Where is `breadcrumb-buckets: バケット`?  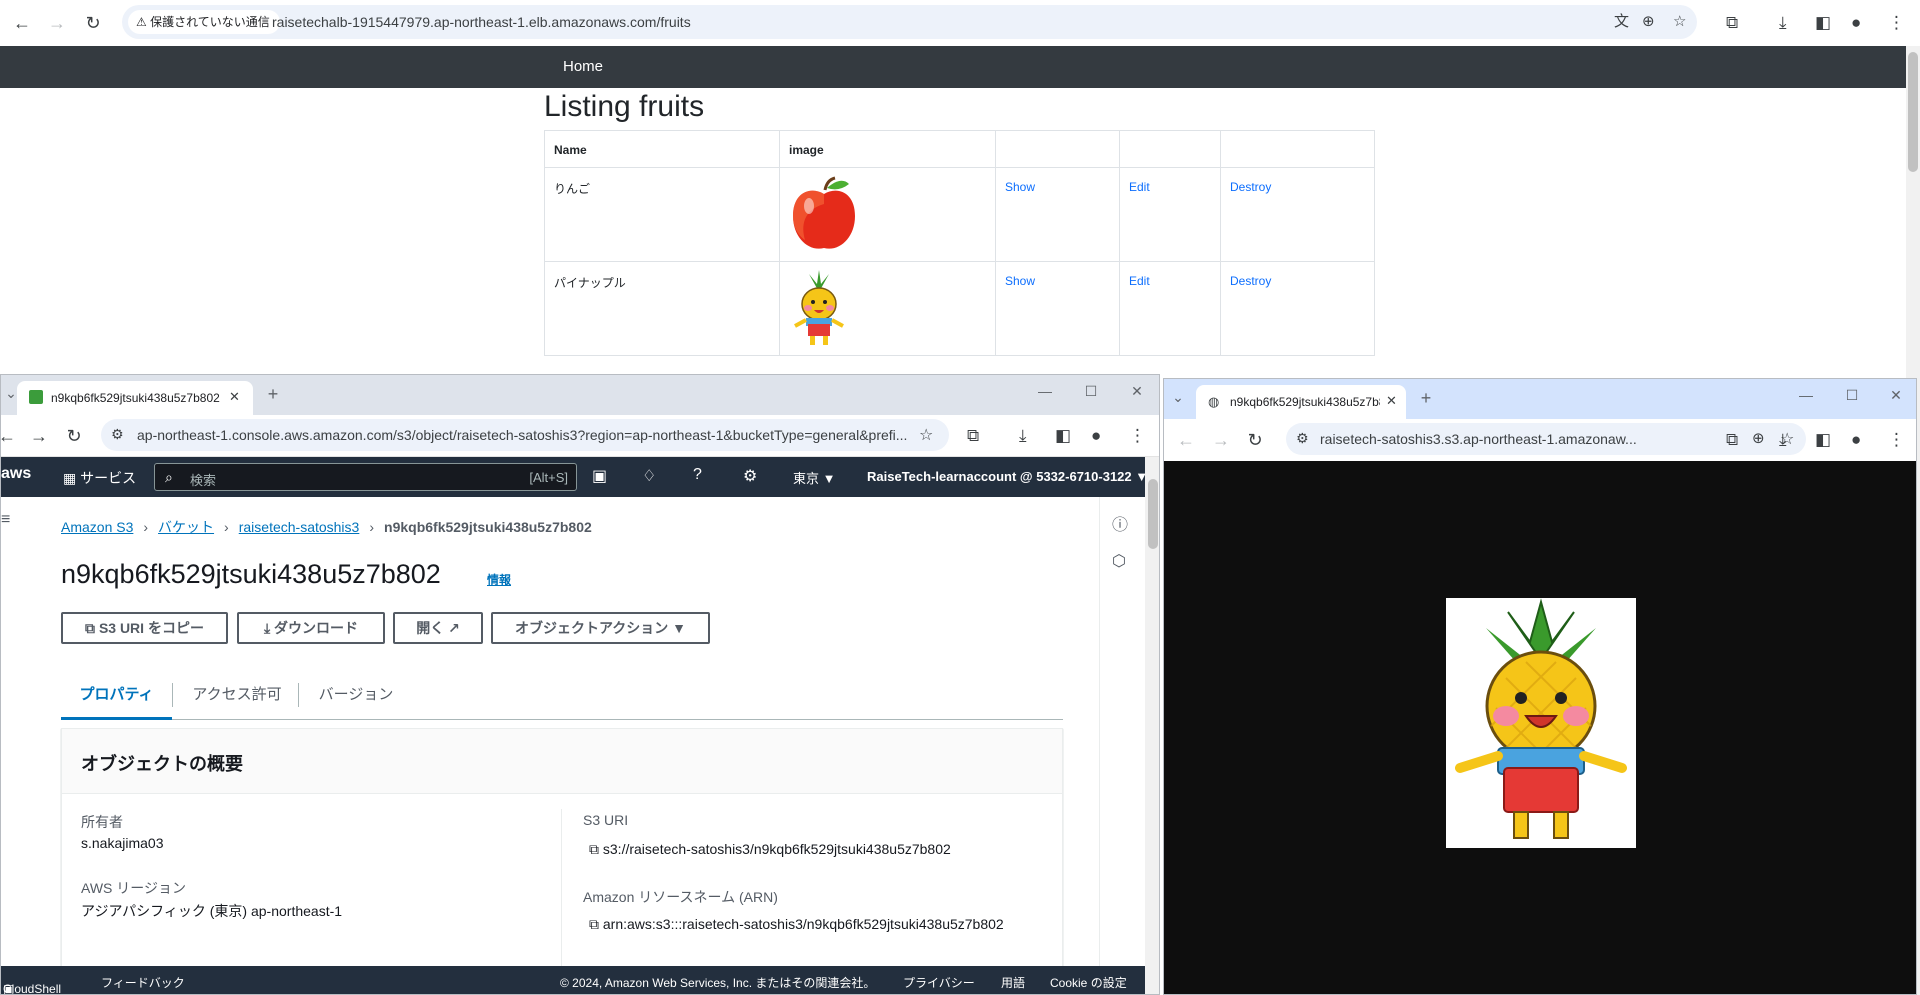
breadcrumb-buckets: バケット is located at coordinates (186, 527).